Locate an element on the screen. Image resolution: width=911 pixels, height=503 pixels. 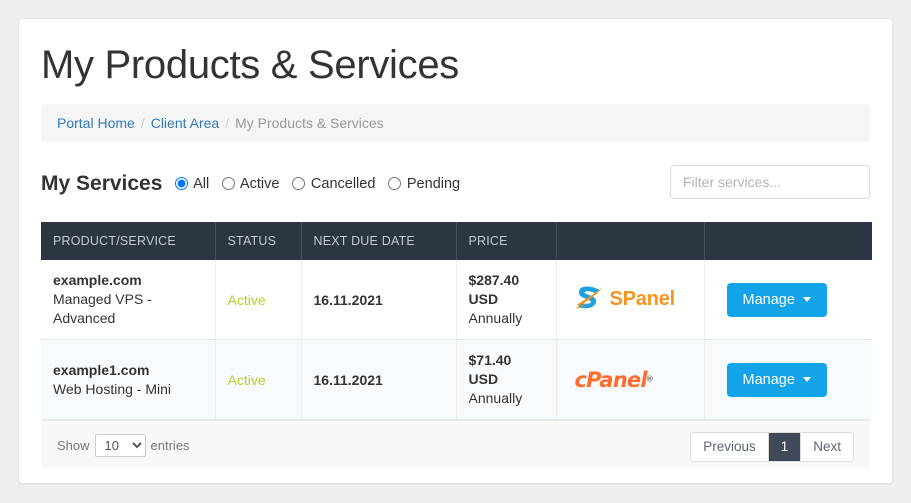
column-header-actions is located at coordinates (788, 241).